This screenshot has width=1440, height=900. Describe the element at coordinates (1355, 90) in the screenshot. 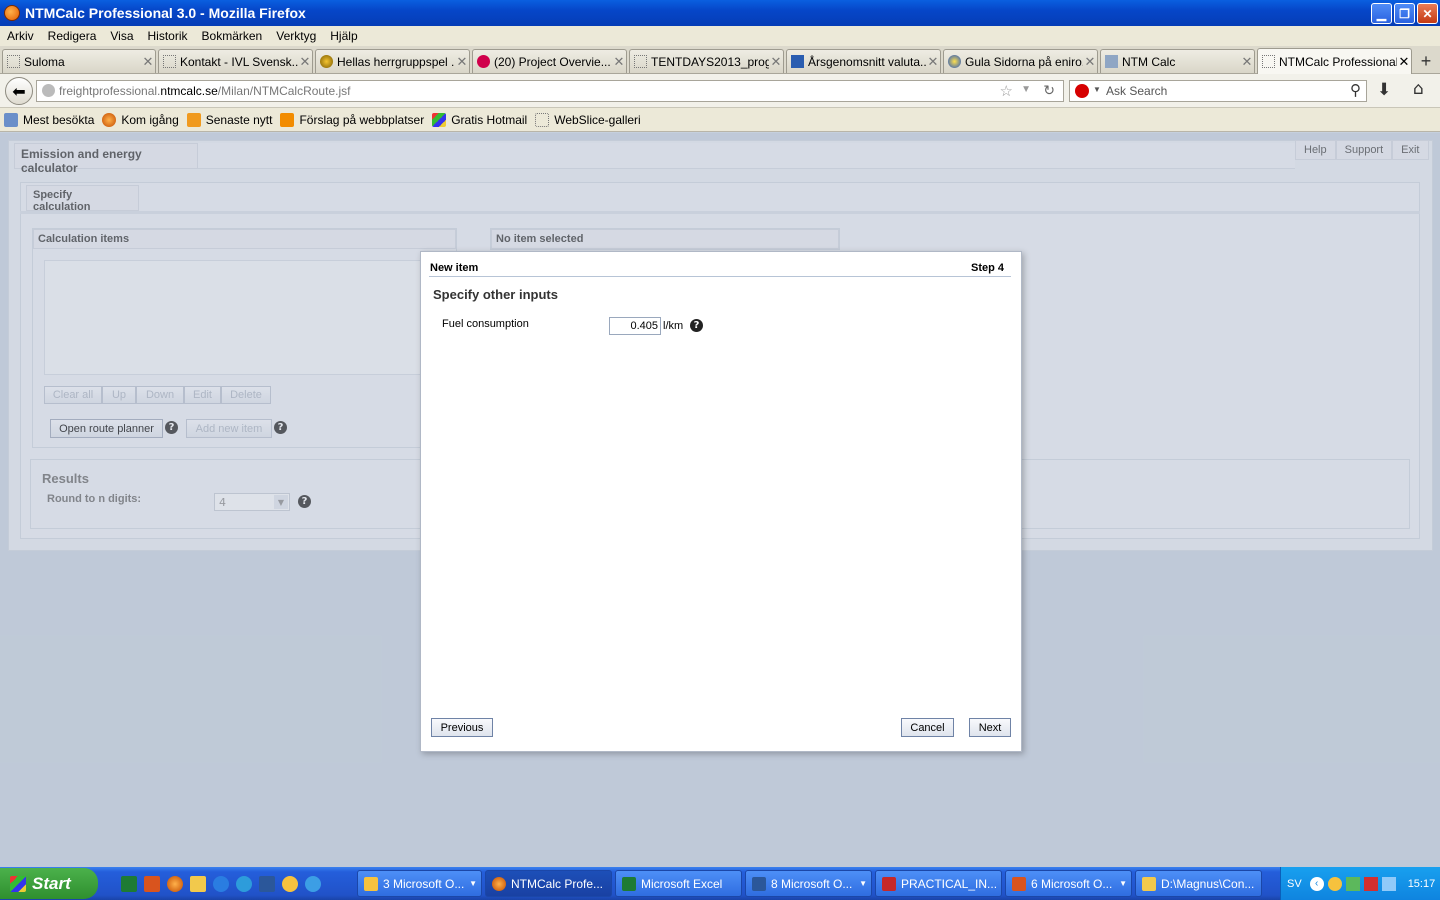

I see `search-icon: ⚲` at that location.